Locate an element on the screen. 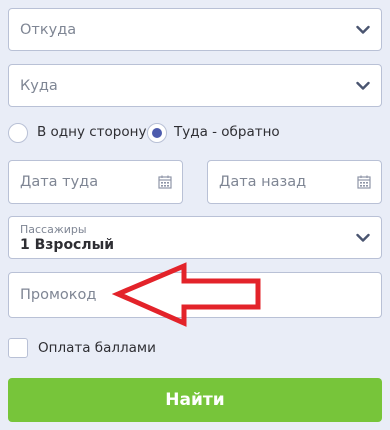 The width and height of the screenshot is (390, 430). to-select: Куда is located at coordinates (195, 85).